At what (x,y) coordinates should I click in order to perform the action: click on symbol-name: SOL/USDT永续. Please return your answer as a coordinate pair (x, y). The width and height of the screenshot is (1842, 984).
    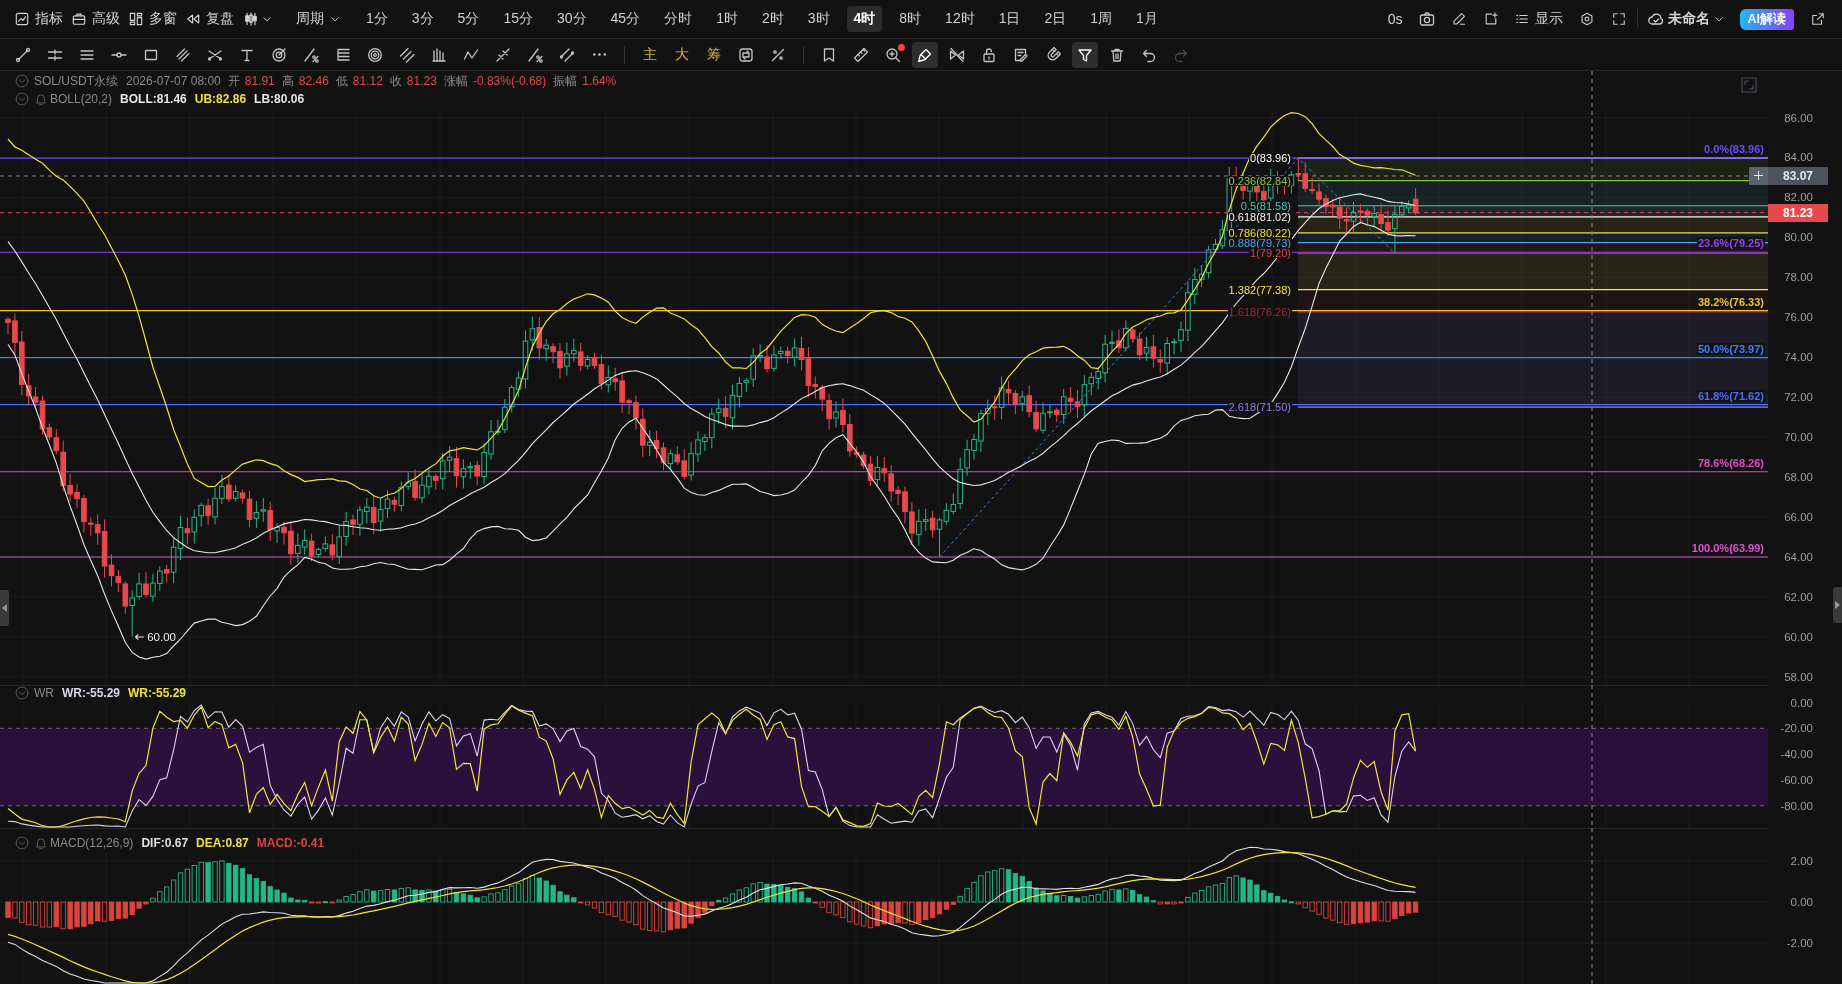
    Looking at the image, I should click on (76, 81).